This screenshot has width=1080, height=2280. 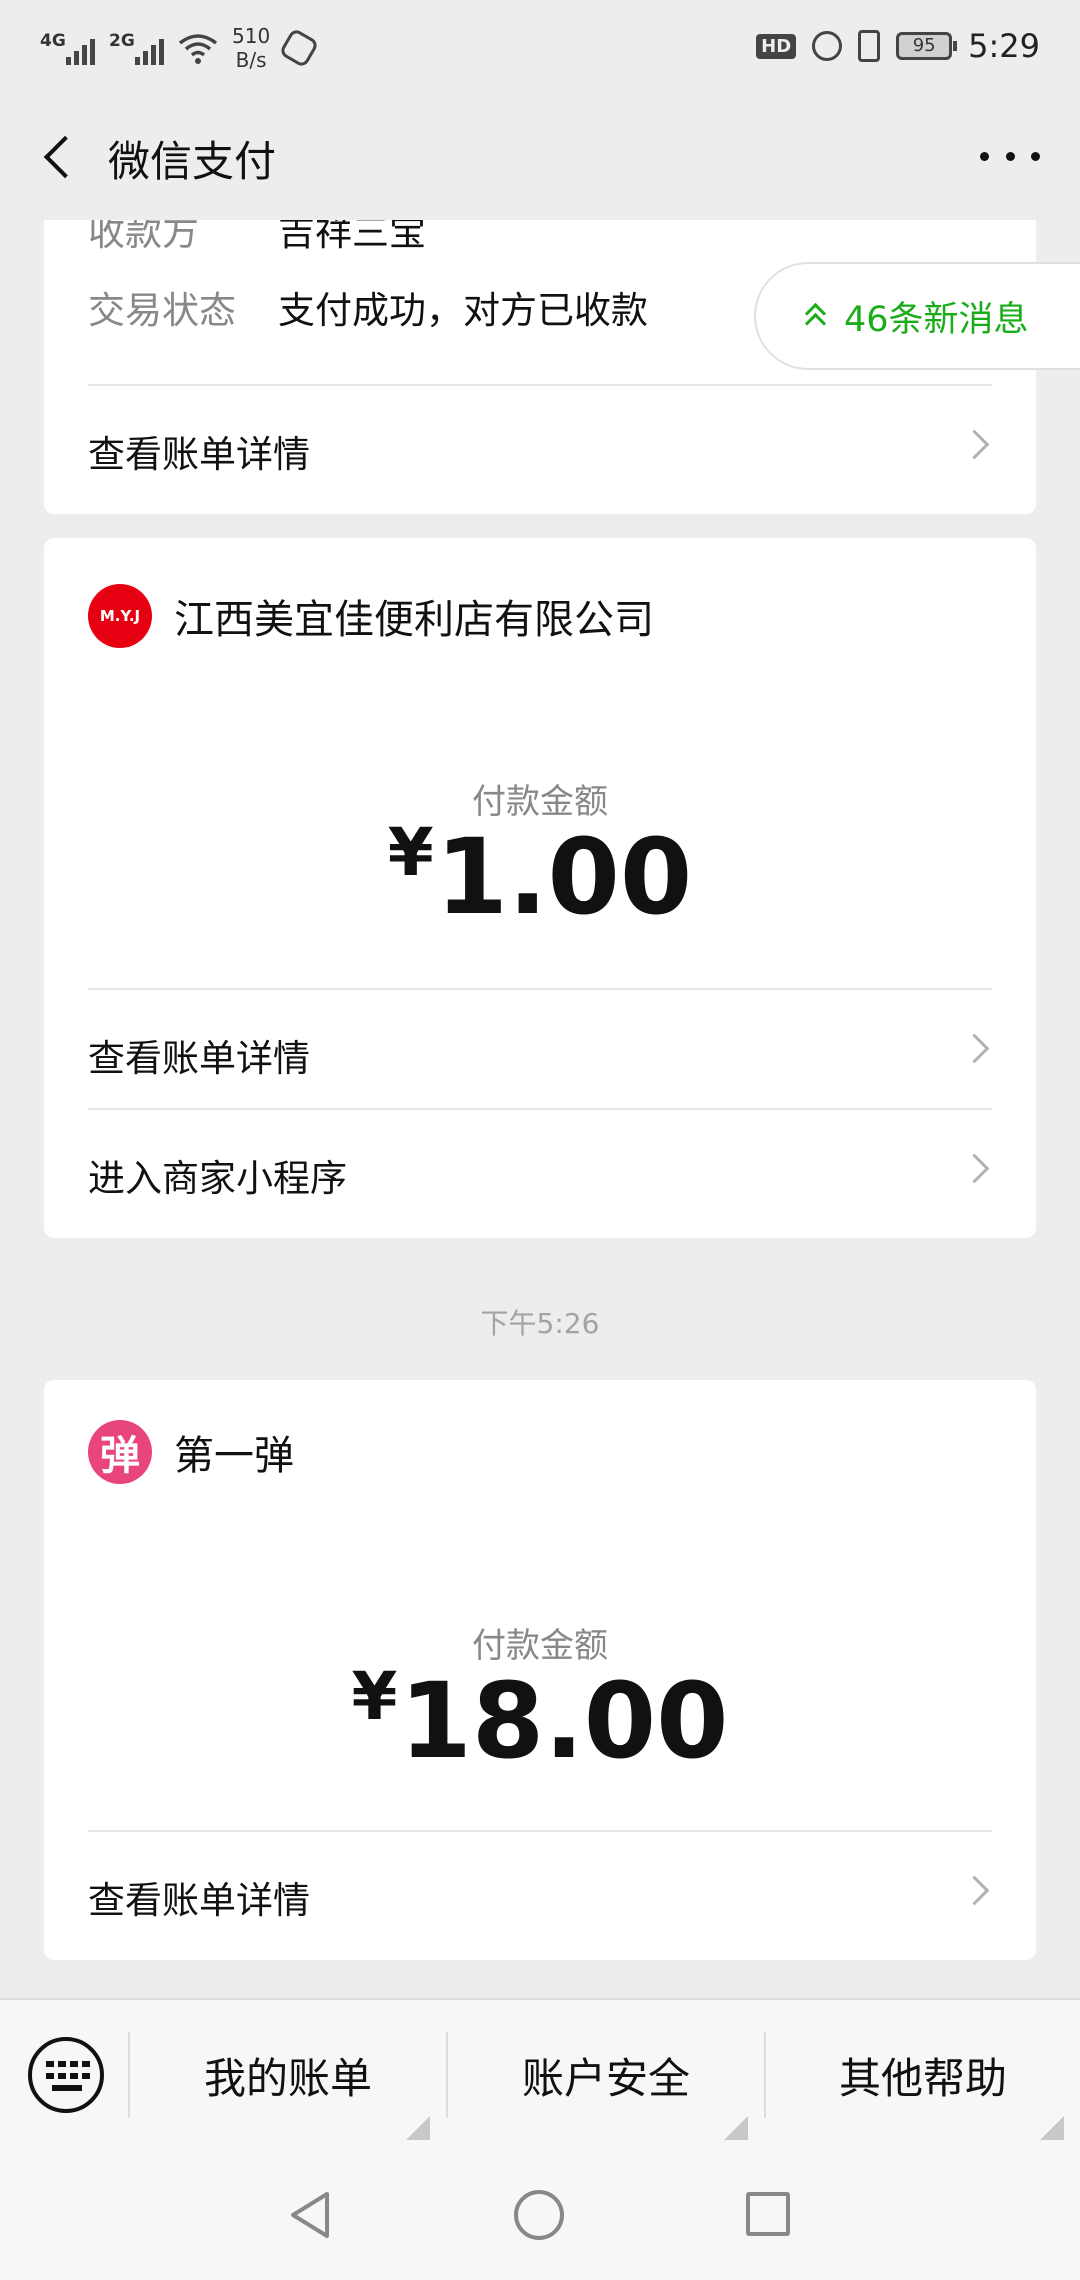 What do you see at coordinates (540, 156) in the screenshot?
I see `nav-bar: 微信支付` at bounding box center [540, 156].